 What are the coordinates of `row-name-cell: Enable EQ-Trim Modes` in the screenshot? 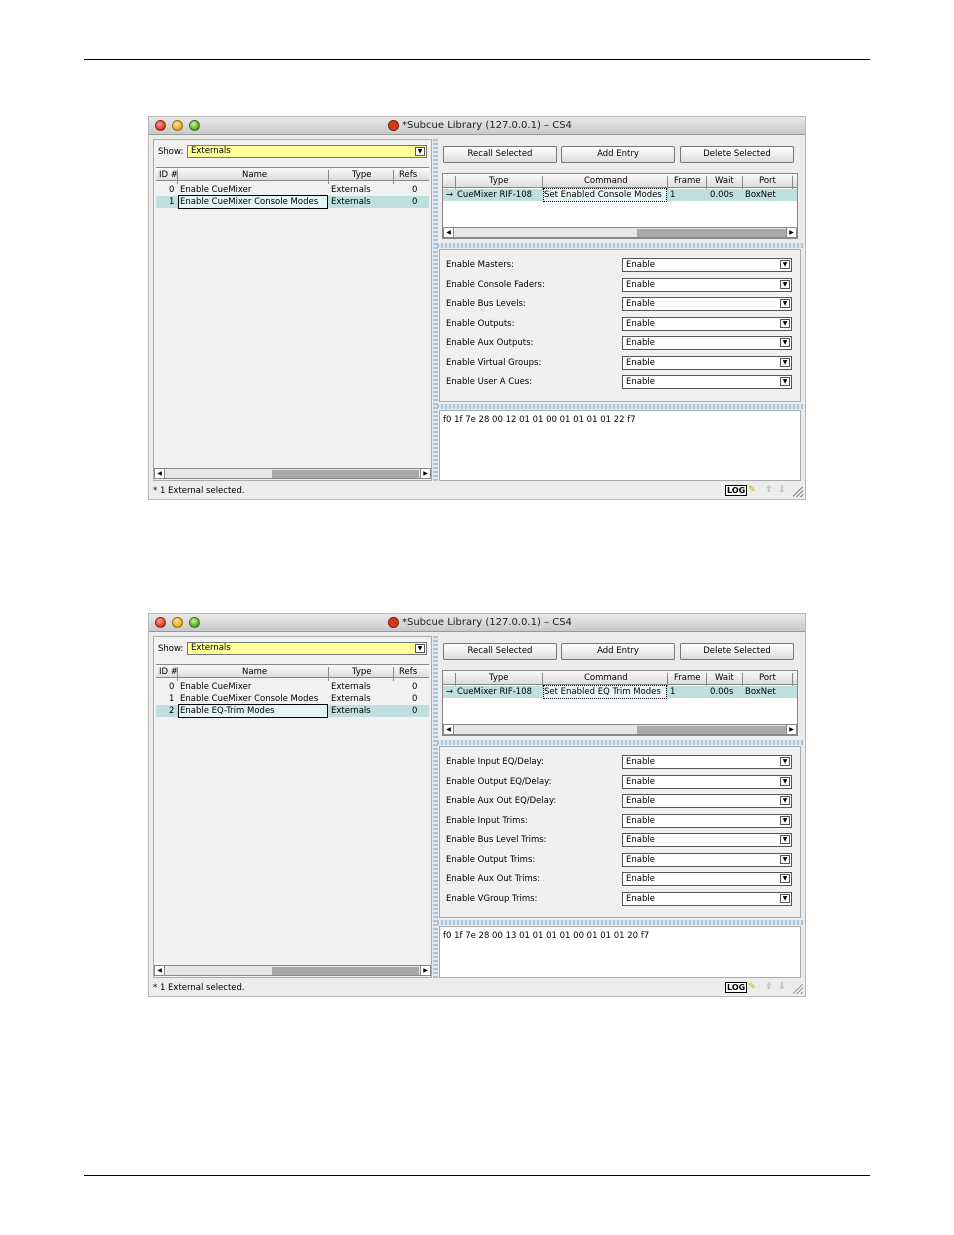 It's located at (253, 711).